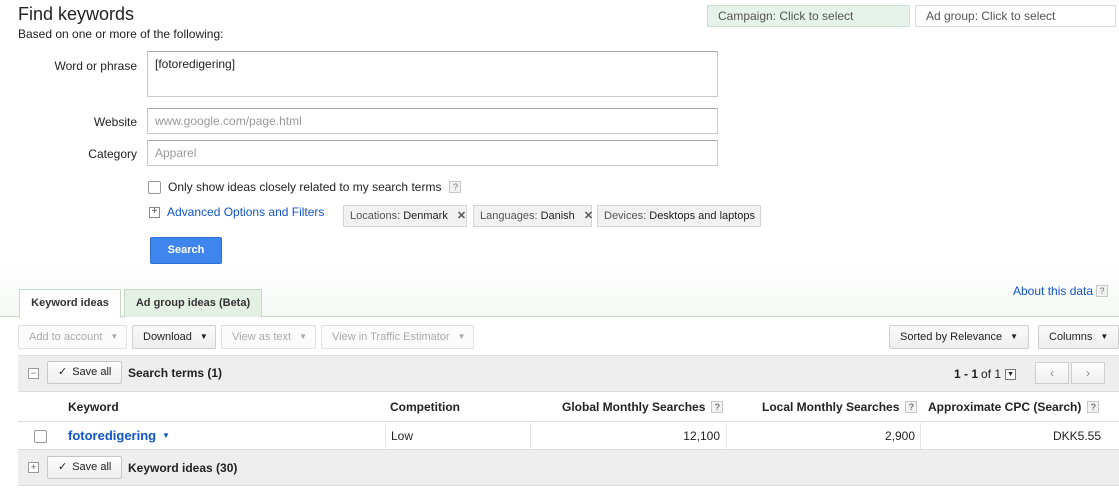 This screenshot has width=1119, height=489. I want to click on next-page-button: ›, so click(1088, 373).